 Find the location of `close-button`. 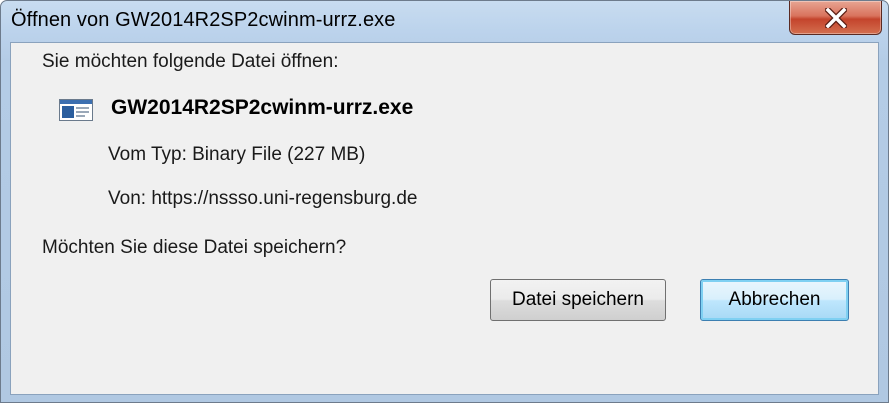

close-button is located at coordinates (835, 18).